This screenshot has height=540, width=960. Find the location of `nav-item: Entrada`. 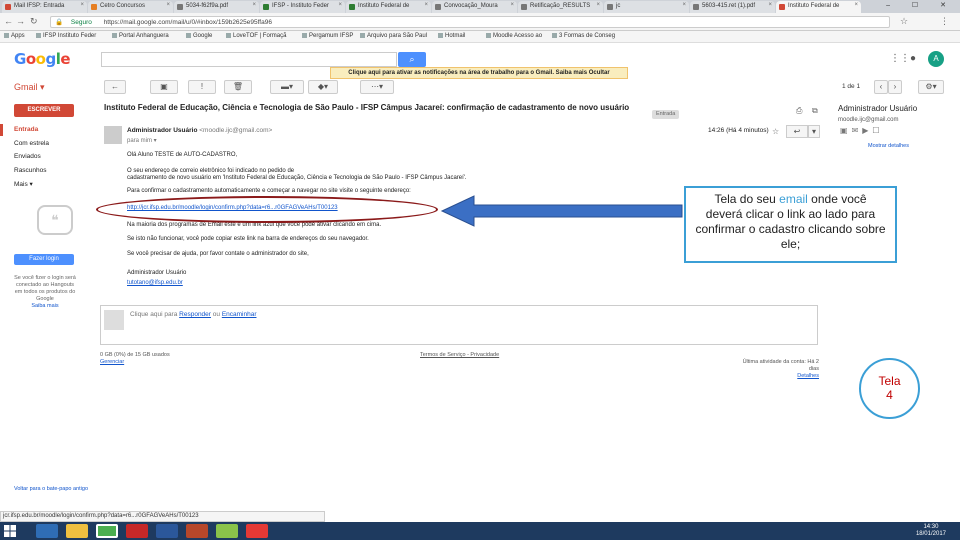

nav-item: Entrada is located at coordinates (26, 129).